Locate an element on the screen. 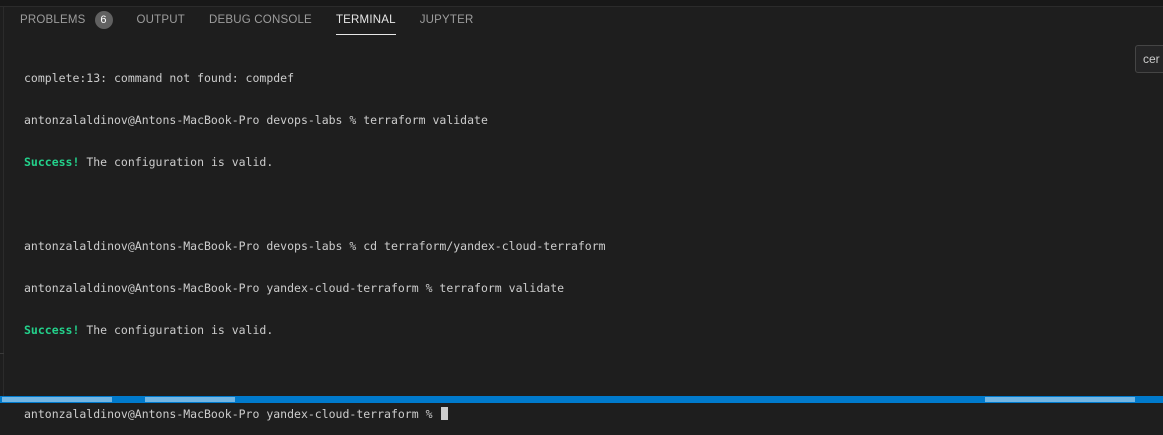  tab-label: DEBUG CONSOLE is located at coordinates (260, 20).